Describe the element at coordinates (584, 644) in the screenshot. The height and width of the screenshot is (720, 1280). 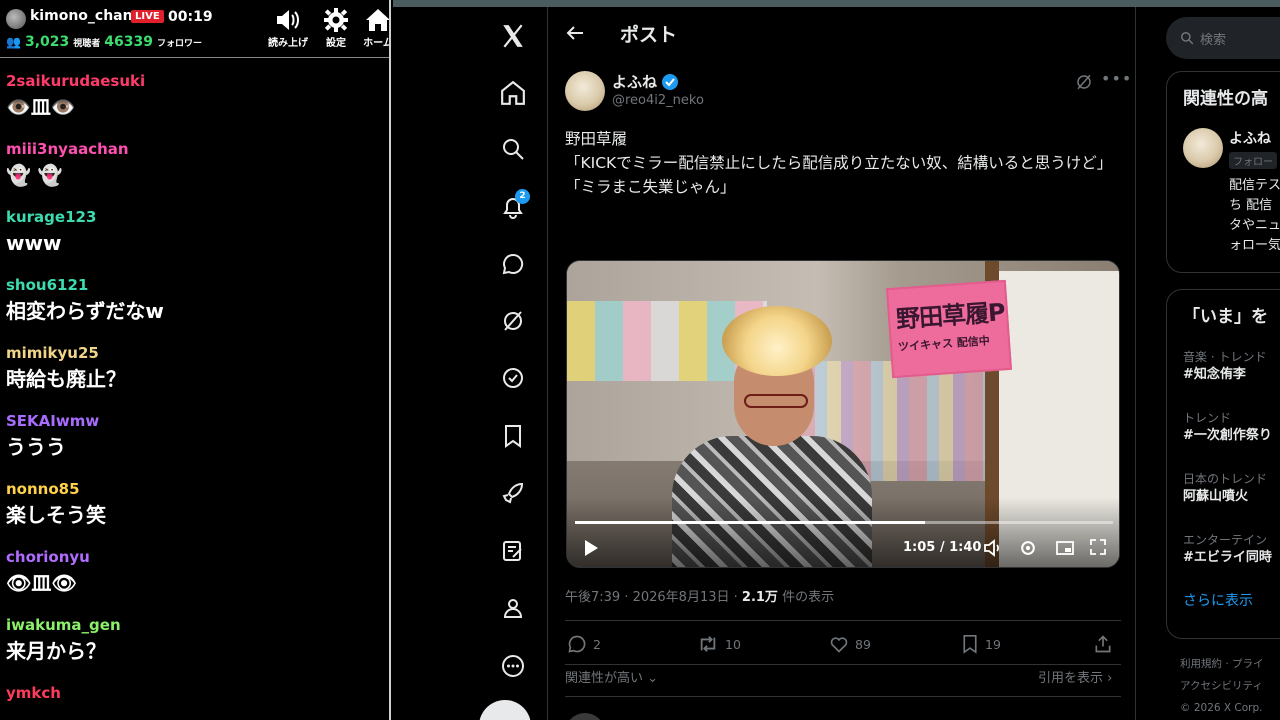
I see `reply-button: 2` at that location.